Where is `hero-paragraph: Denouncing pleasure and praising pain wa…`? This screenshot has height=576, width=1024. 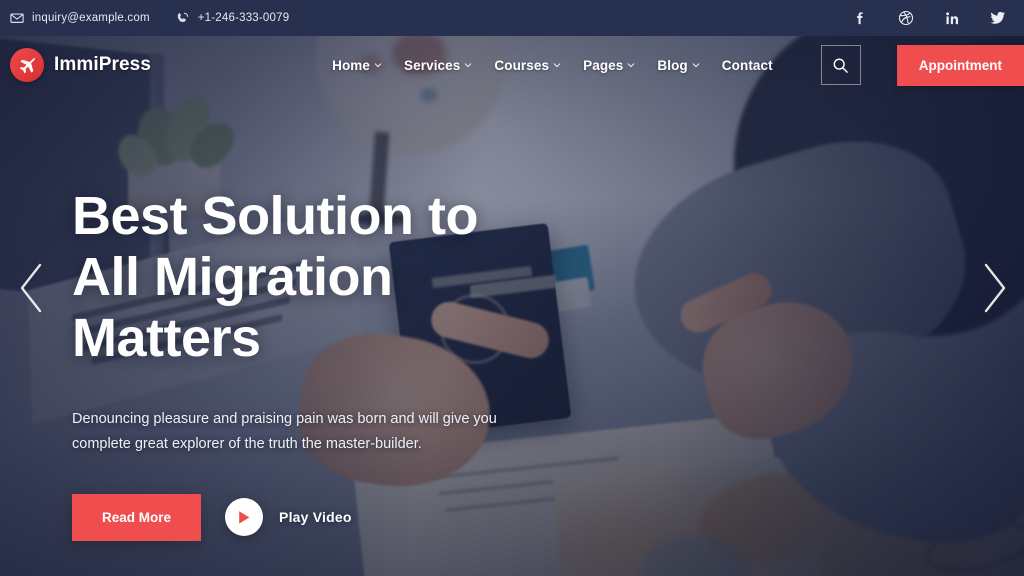
hero-paragraph: Denouncing pleasure and praising pain wa… is located at coordinates (307, 432).